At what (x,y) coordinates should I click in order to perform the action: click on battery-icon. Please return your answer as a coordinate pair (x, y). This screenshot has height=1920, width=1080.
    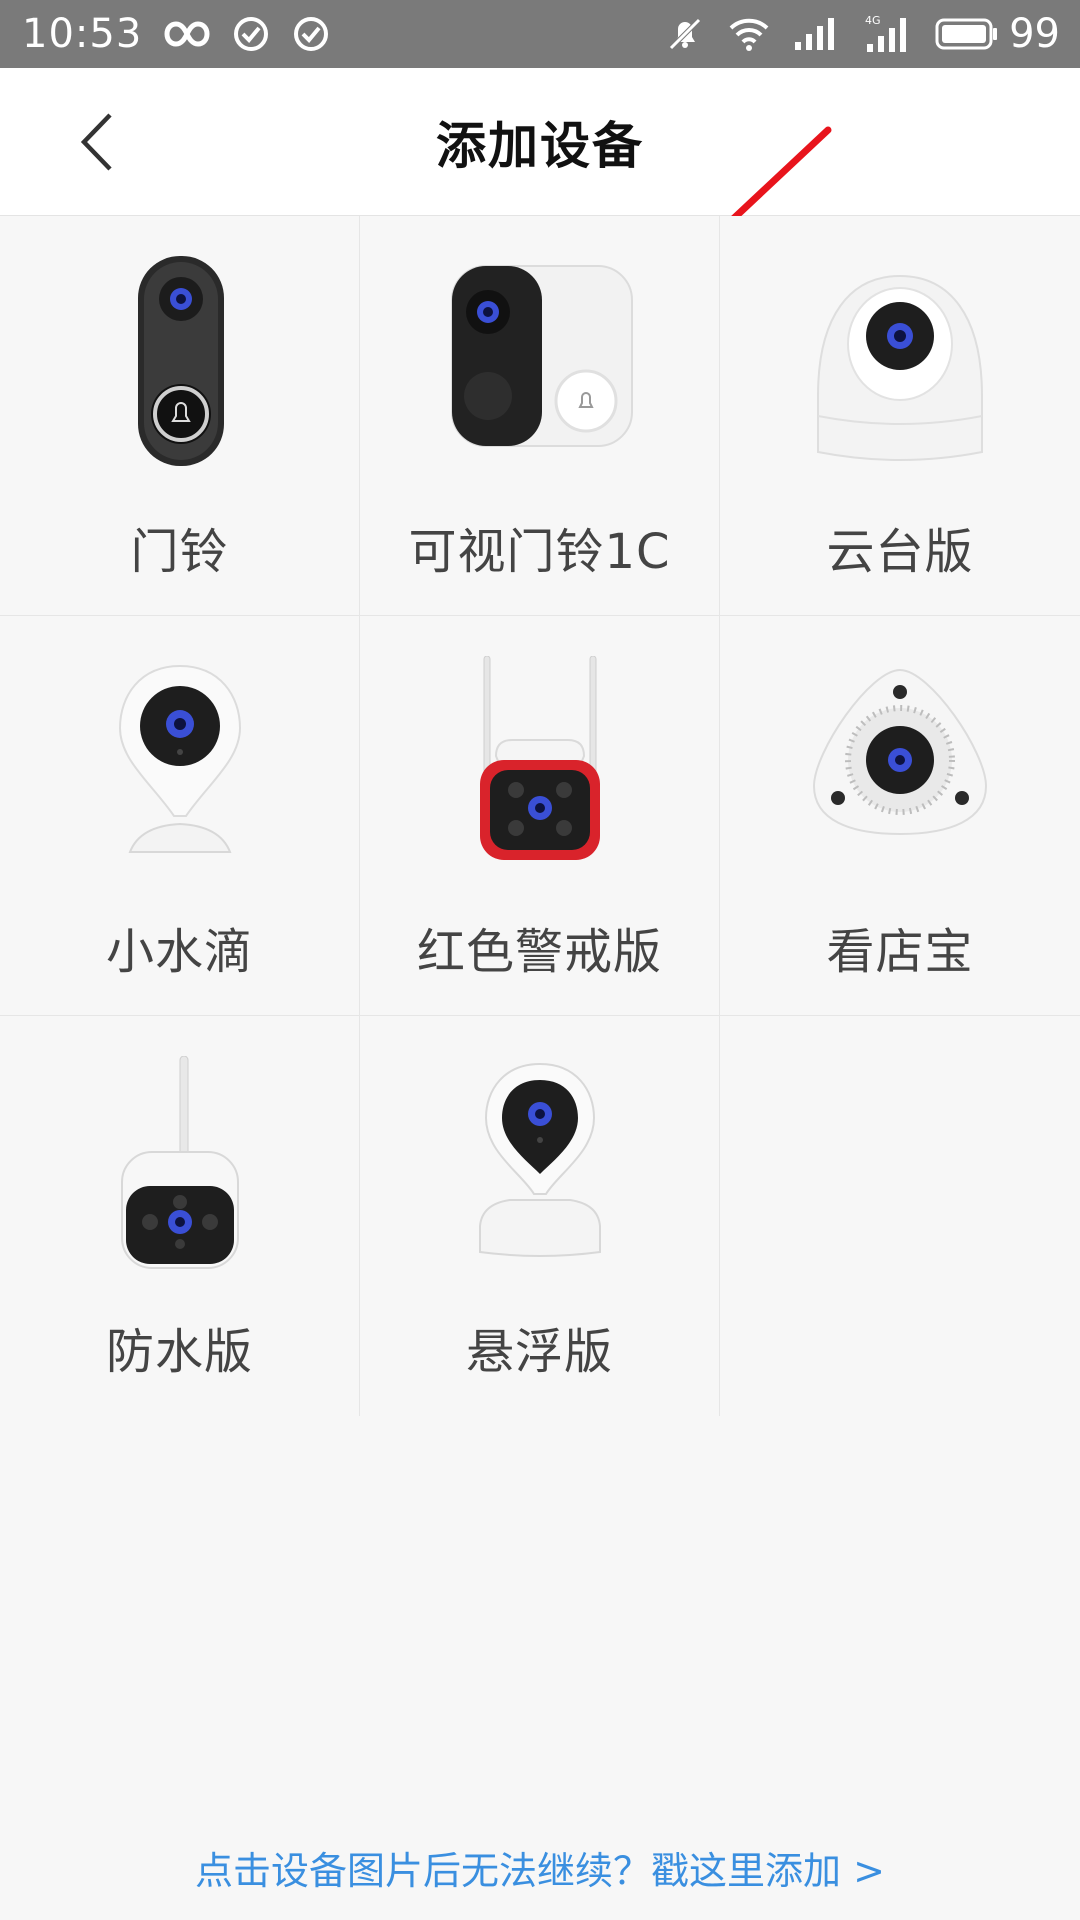
    Looking at the image, I should click on (967, 34).